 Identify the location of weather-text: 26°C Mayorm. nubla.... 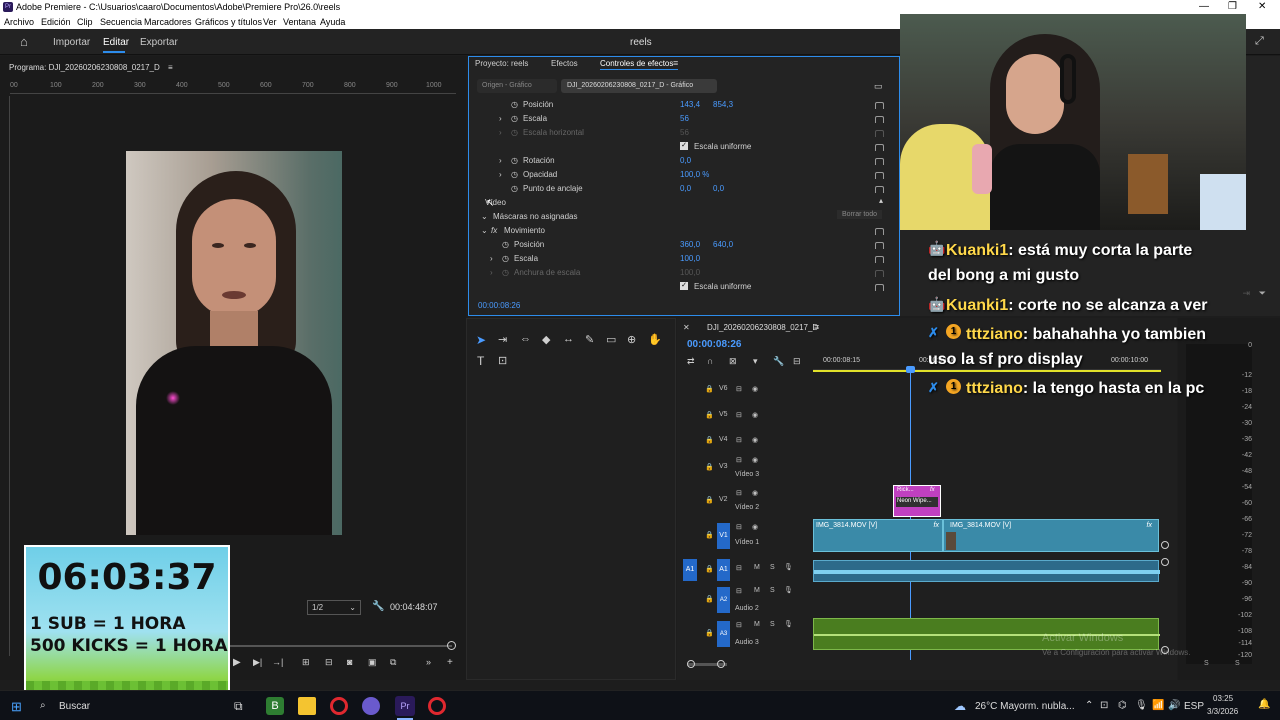
(1025, 706).